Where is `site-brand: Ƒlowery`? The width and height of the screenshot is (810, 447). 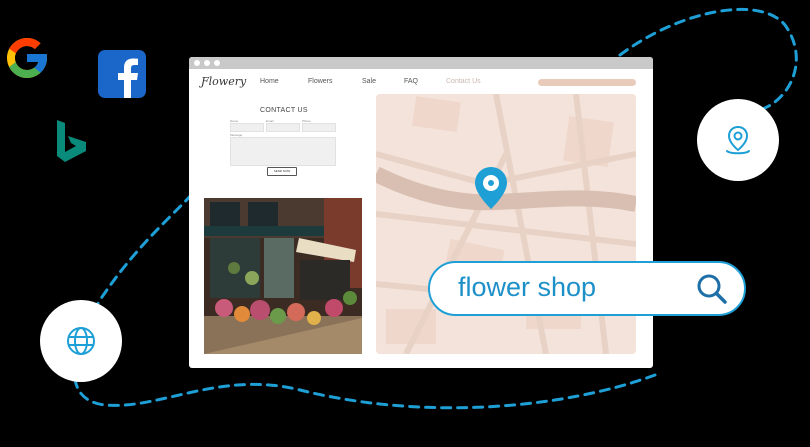 site-brand: Ƒlowery is located at coordinates (223, 81).